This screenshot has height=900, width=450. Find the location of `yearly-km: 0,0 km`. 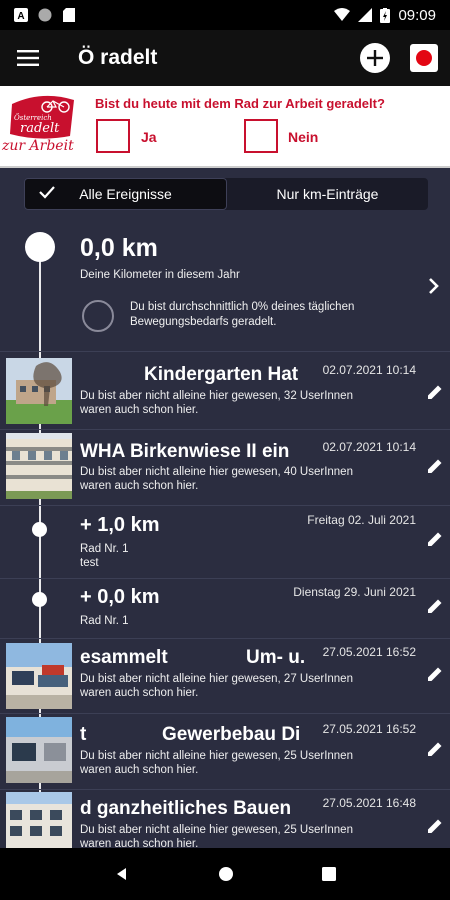

yearly-km: 0,0 km is located at coordinates (119, 248).